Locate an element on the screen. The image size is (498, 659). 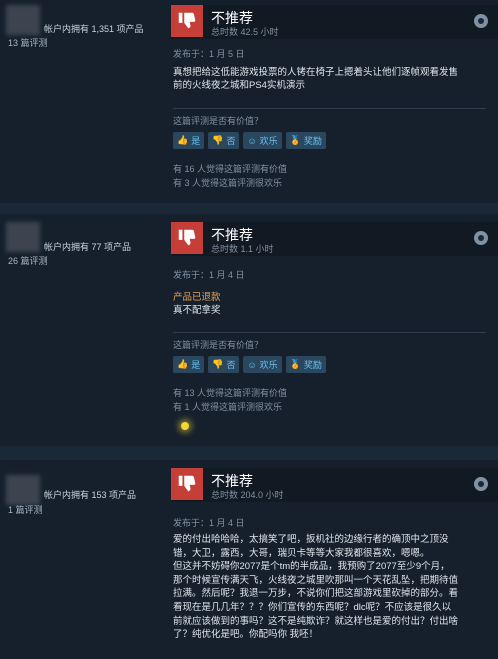
playtime: 总时数 1.1 小时 is located at coordinates (242, 249).